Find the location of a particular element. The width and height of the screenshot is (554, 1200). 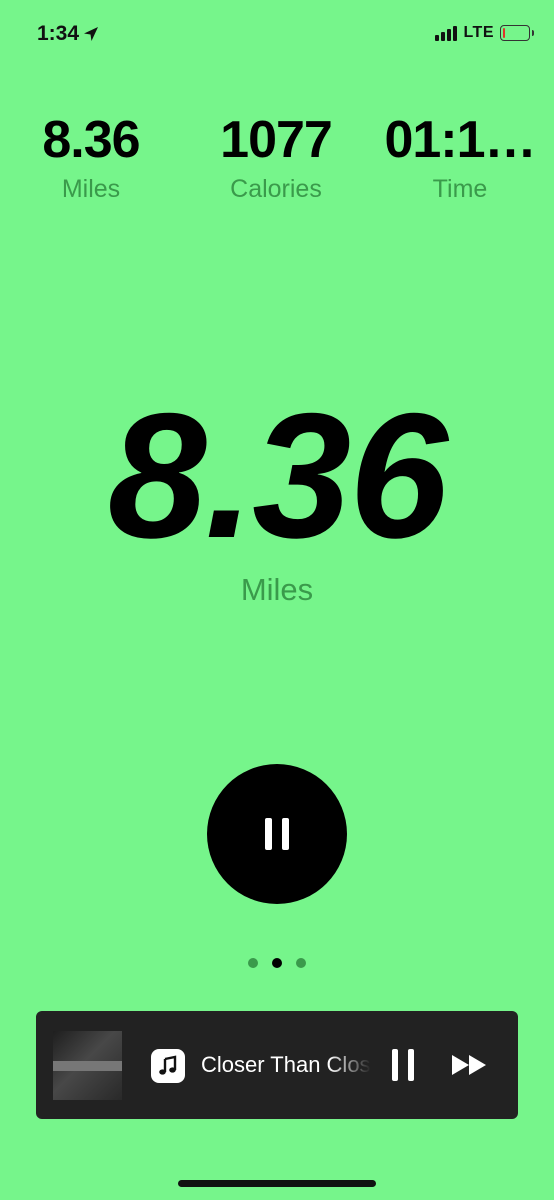

now-playing-bar: Closer Than Close is located at coordinates (277, 1065).